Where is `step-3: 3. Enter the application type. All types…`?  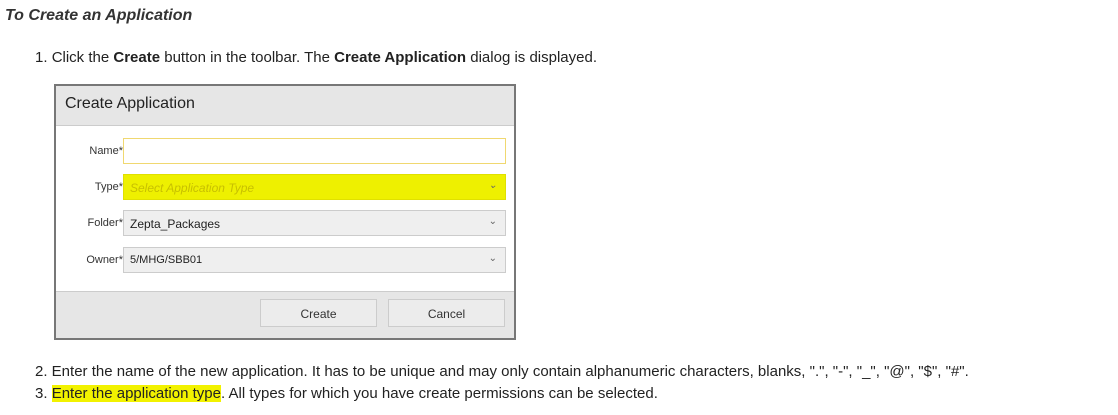 step-3: 3. Enter the application type. All types… is located at coordinates (346, 393).